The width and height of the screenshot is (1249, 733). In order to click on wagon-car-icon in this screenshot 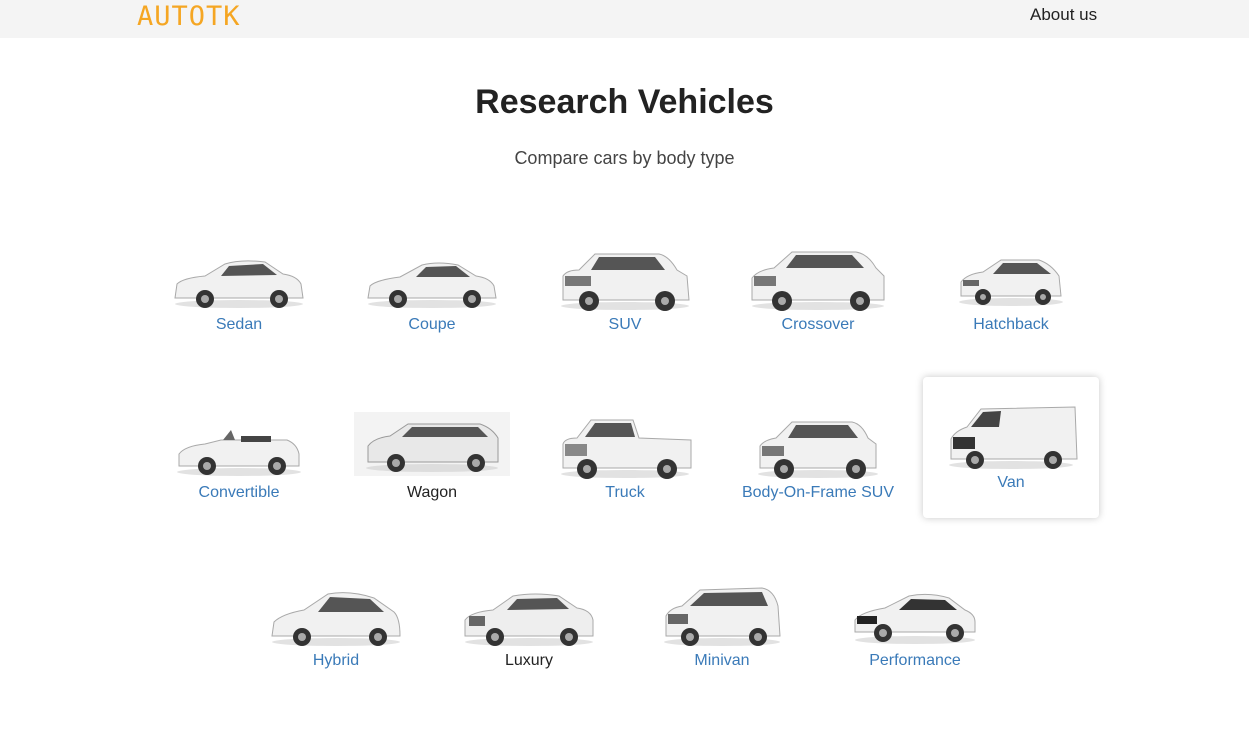, I will do `click(432, 444)`.